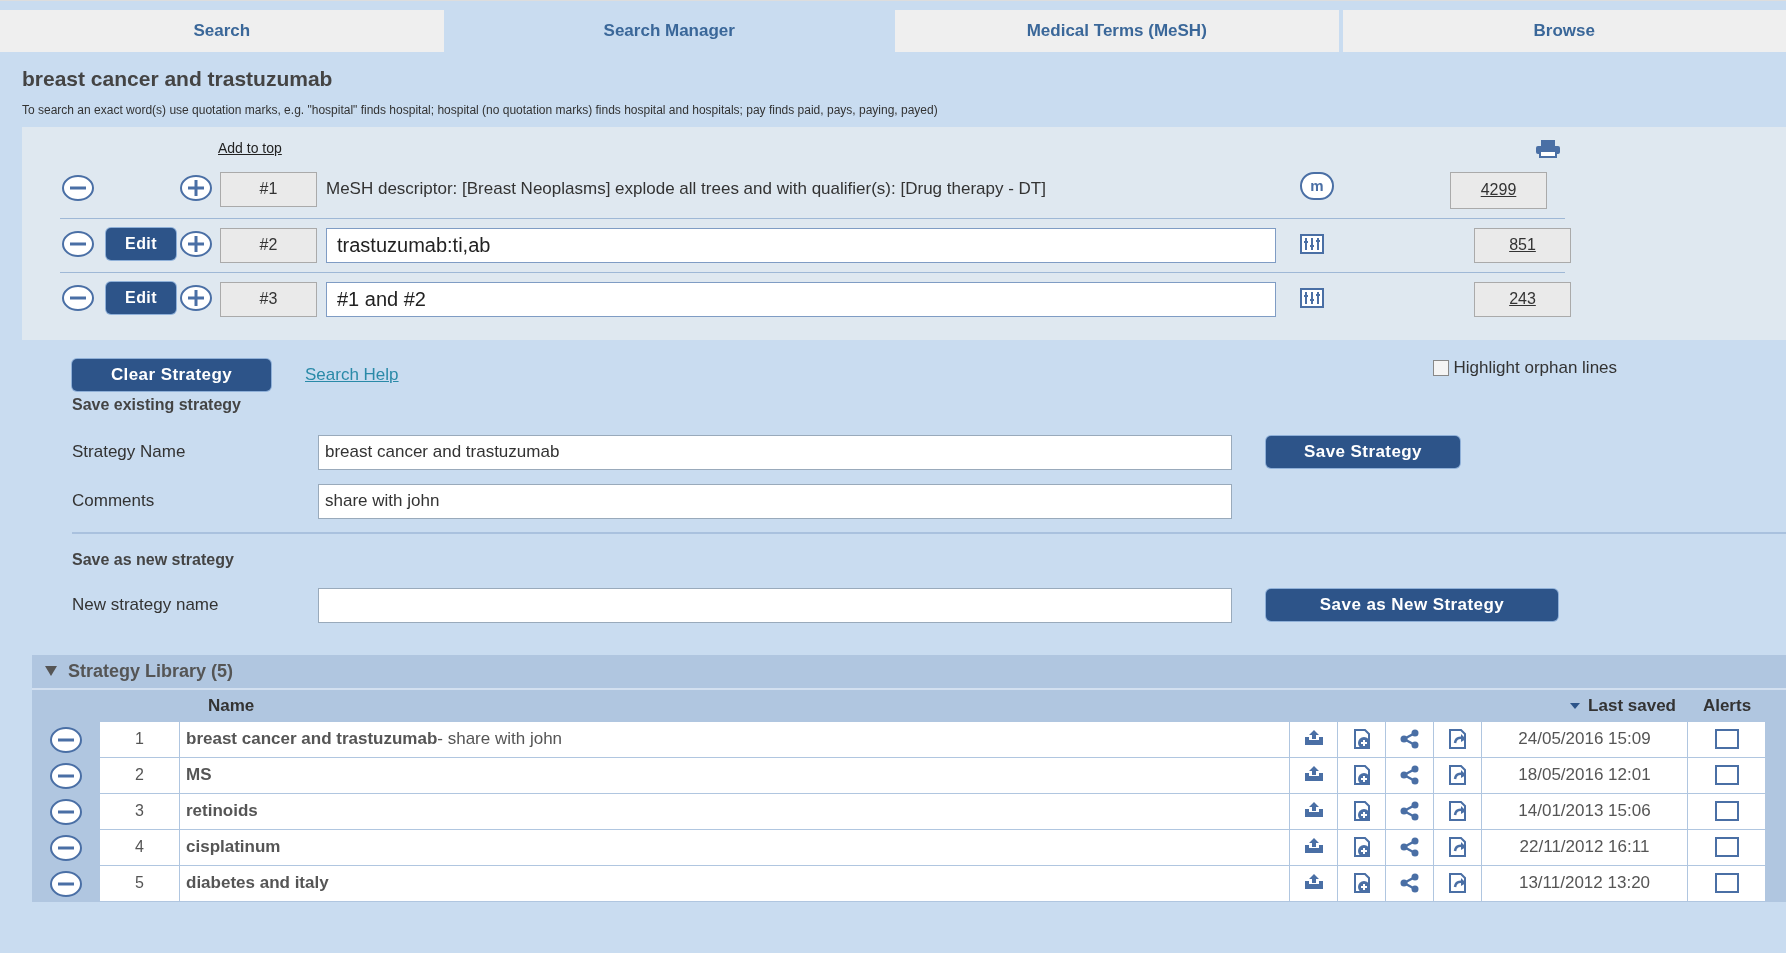 This screenshot has height=953, width=1786. What do you see at coordinates (1498, 190) in the screenshot?
I see `result-count-link: 4299` at bounding box center [1498, 190].